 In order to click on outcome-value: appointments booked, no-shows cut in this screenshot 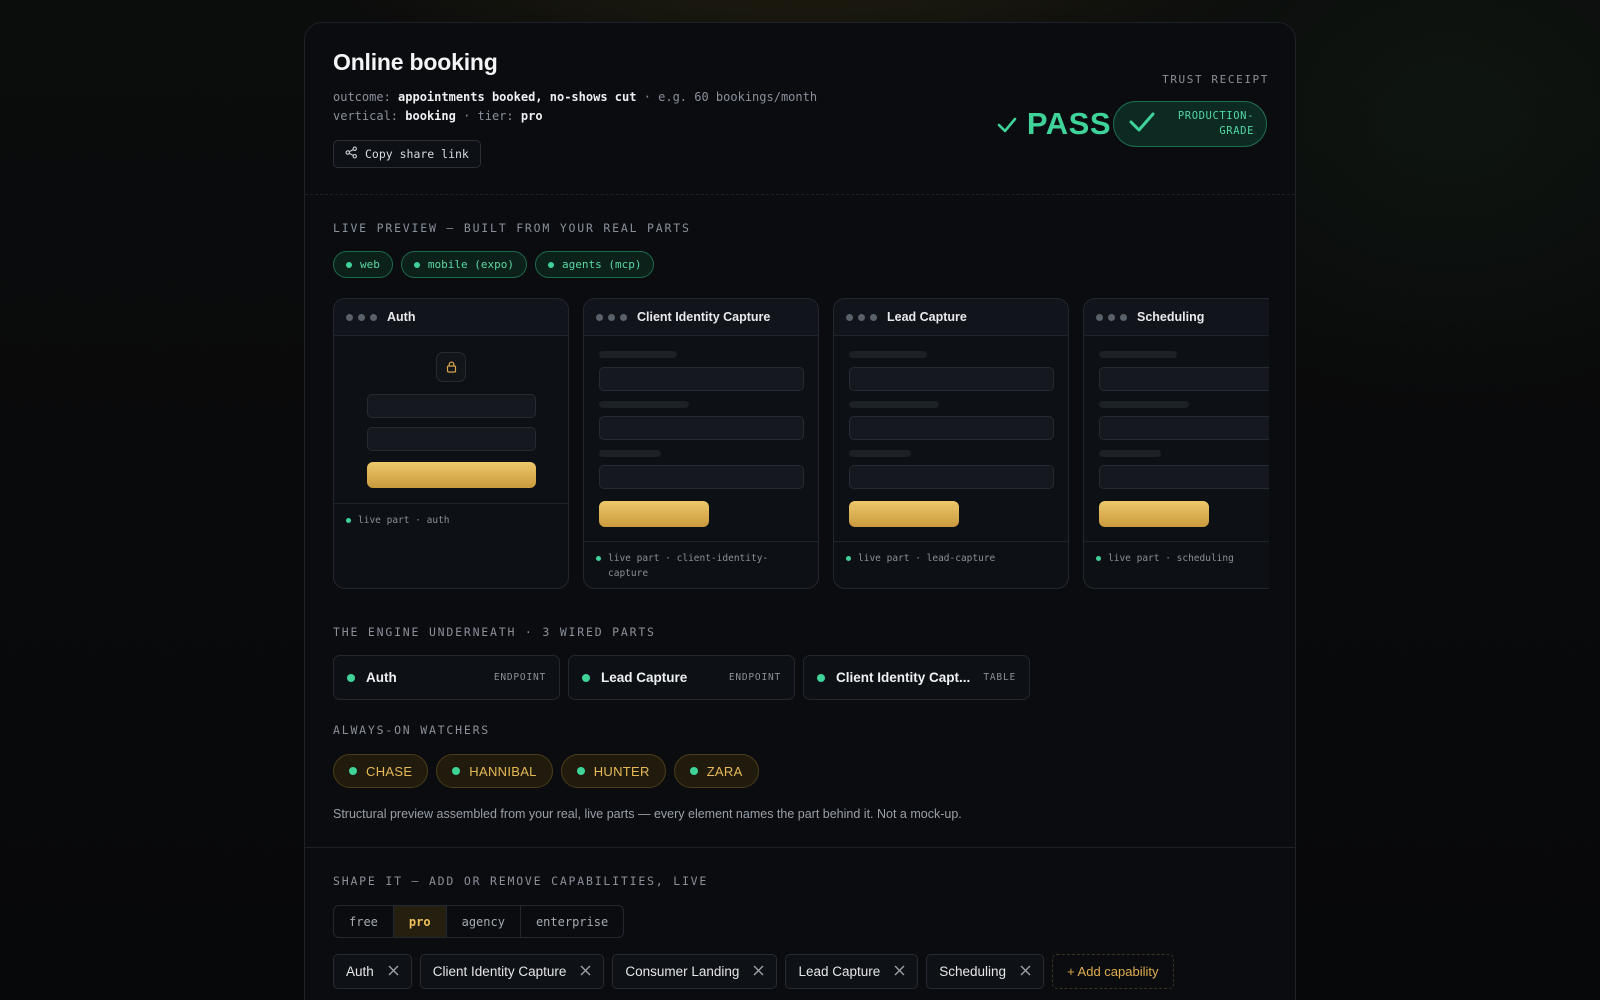, I will do `click(517, 97)`.